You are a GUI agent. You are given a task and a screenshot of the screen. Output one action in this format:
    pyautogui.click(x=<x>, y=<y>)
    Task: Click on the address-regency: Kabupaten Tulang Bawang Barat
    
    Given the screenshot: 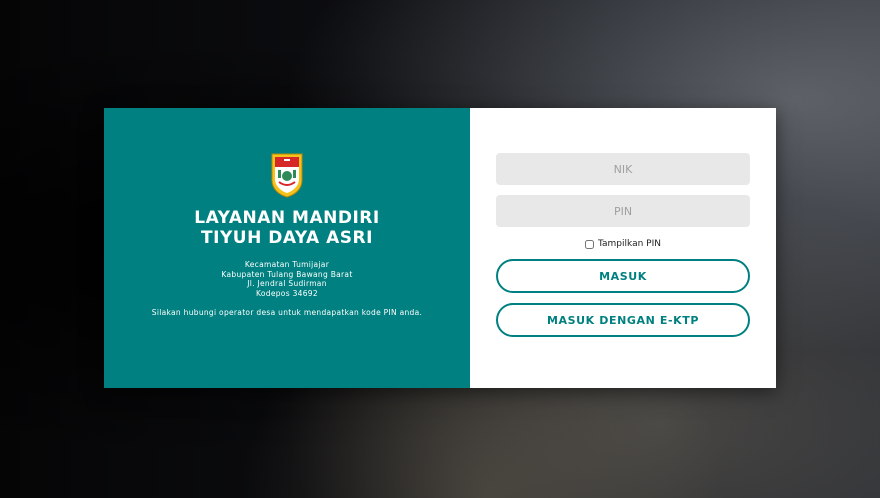 What is the action you would take?
    pyautogui.click(x=287, y=274)
    